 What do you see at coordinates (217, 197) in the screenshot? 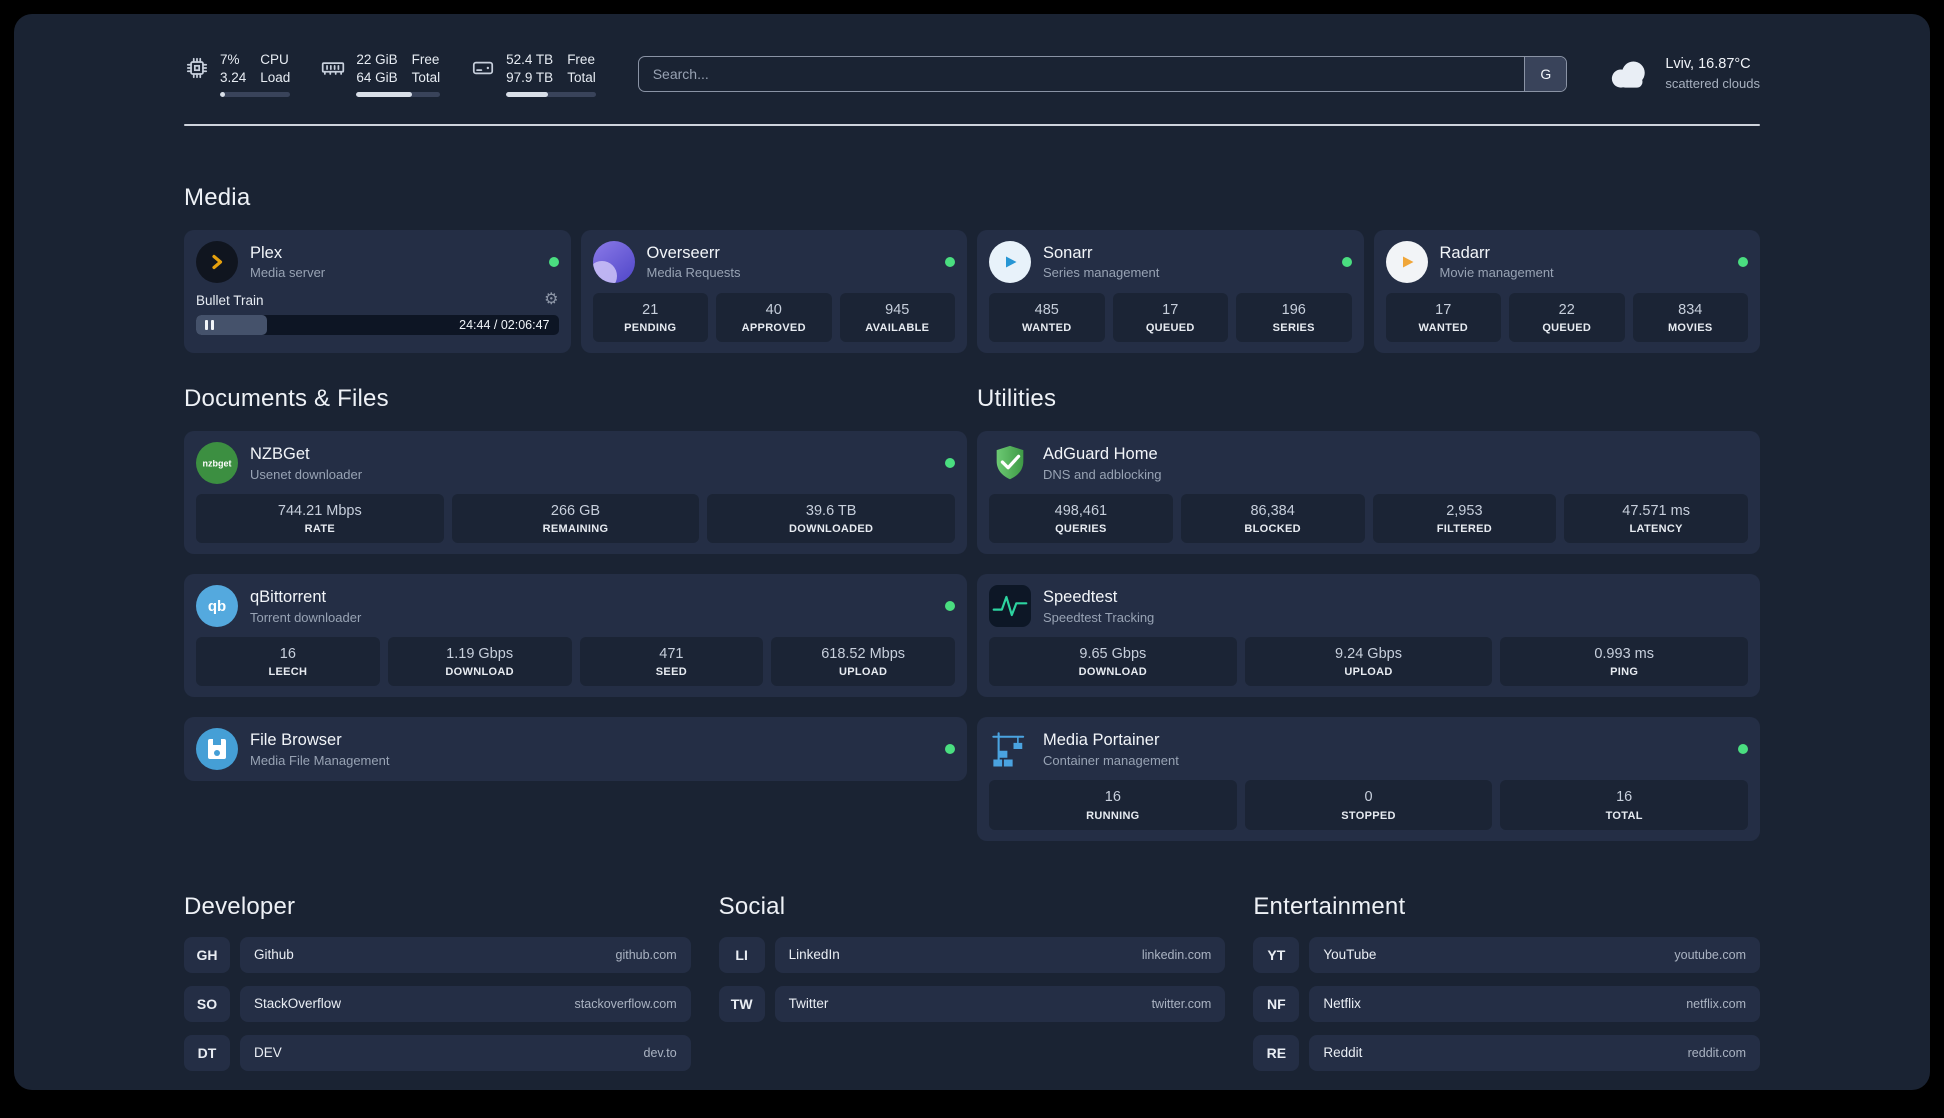
I see `section-title-media: Media` at bounding box center [217, 197].